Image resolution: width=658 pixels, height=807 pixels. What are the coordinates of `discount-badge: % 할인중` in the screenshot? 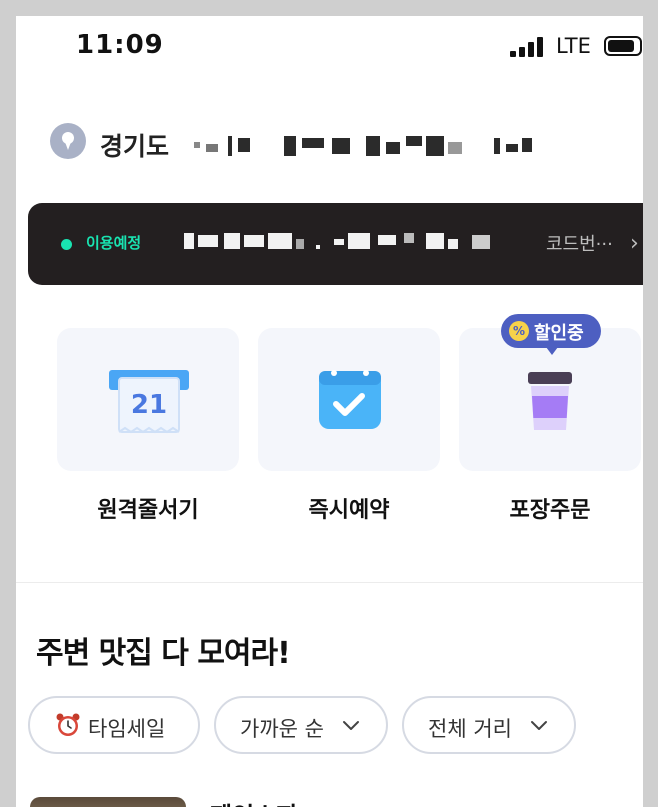 It's located at (551, 334).